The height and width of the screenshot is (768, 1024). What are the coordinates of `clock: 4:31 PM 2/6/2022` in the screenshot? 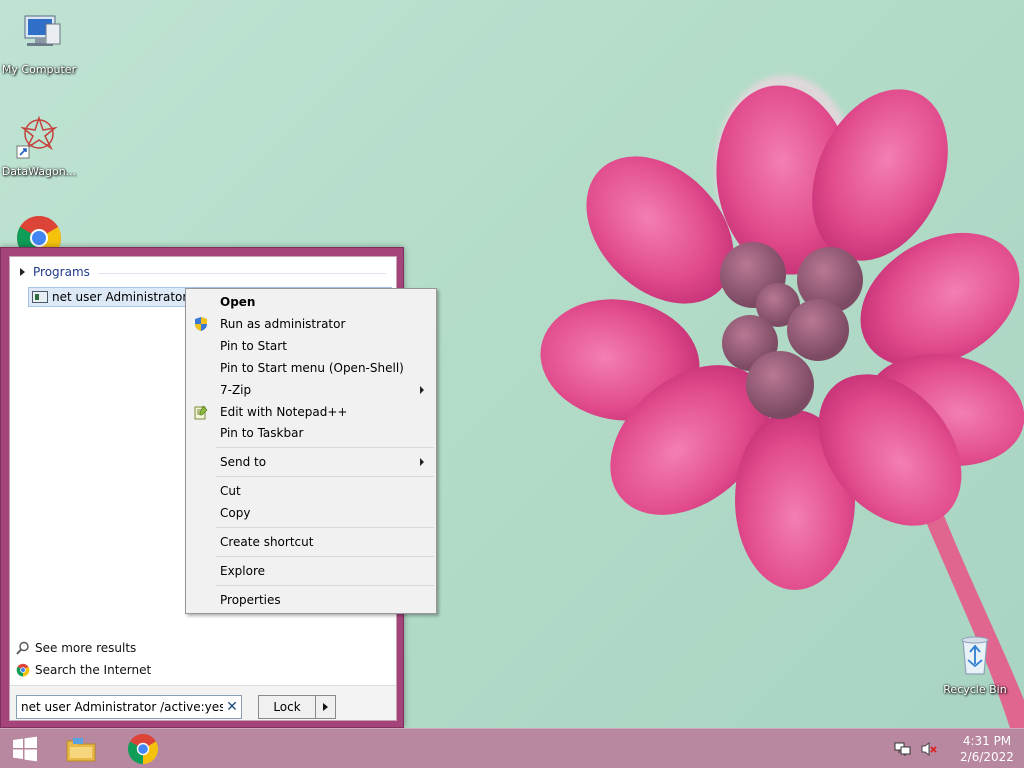 It's located at (987, 749).